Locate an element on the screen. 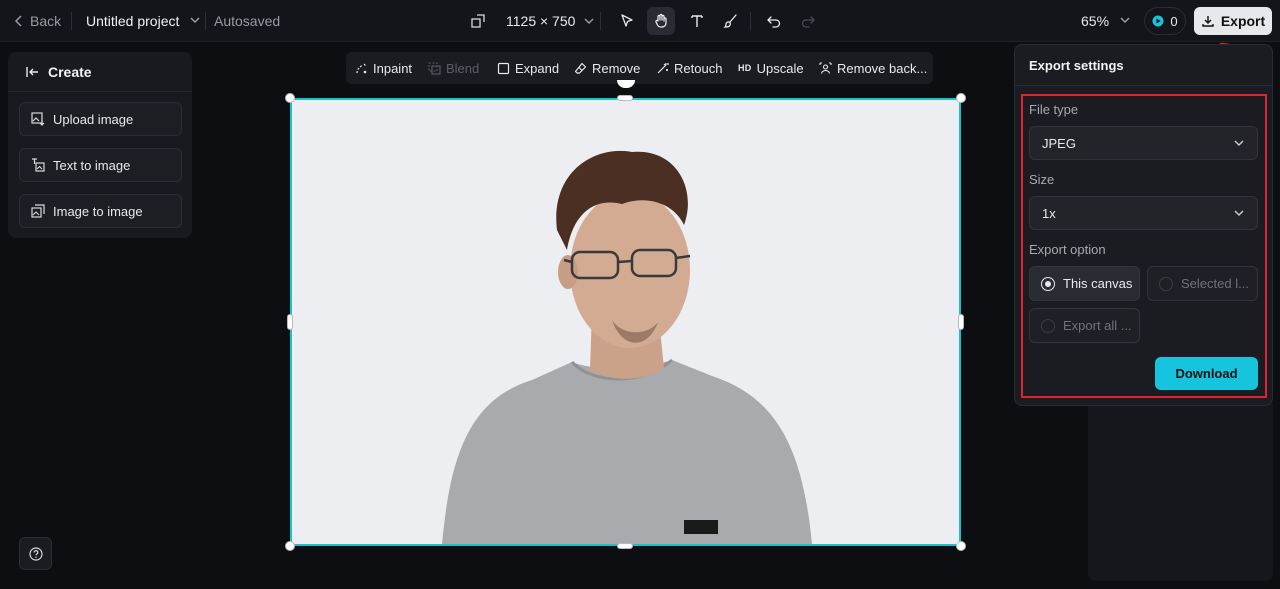 The width and height of the screenshot is (1280, 589). create-panel-title: Create is located at coordinates (70, 71).